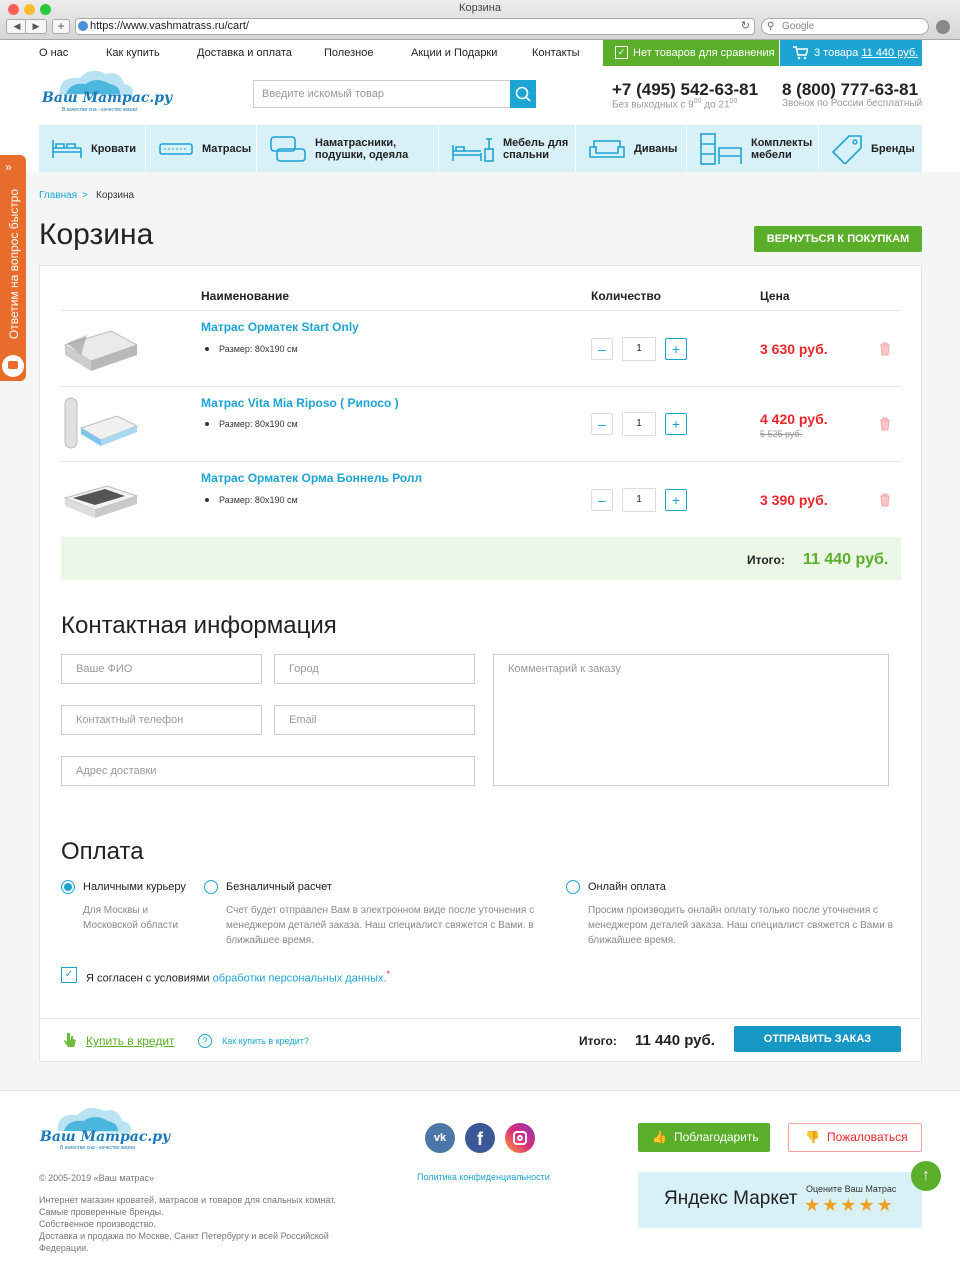 The width and height of the screenshot is (960, 1269). What do you see at coordinates (201, 148) in the screenshot?
I see `category-mattresses: Матрасы` at bounding box center [201, 148].